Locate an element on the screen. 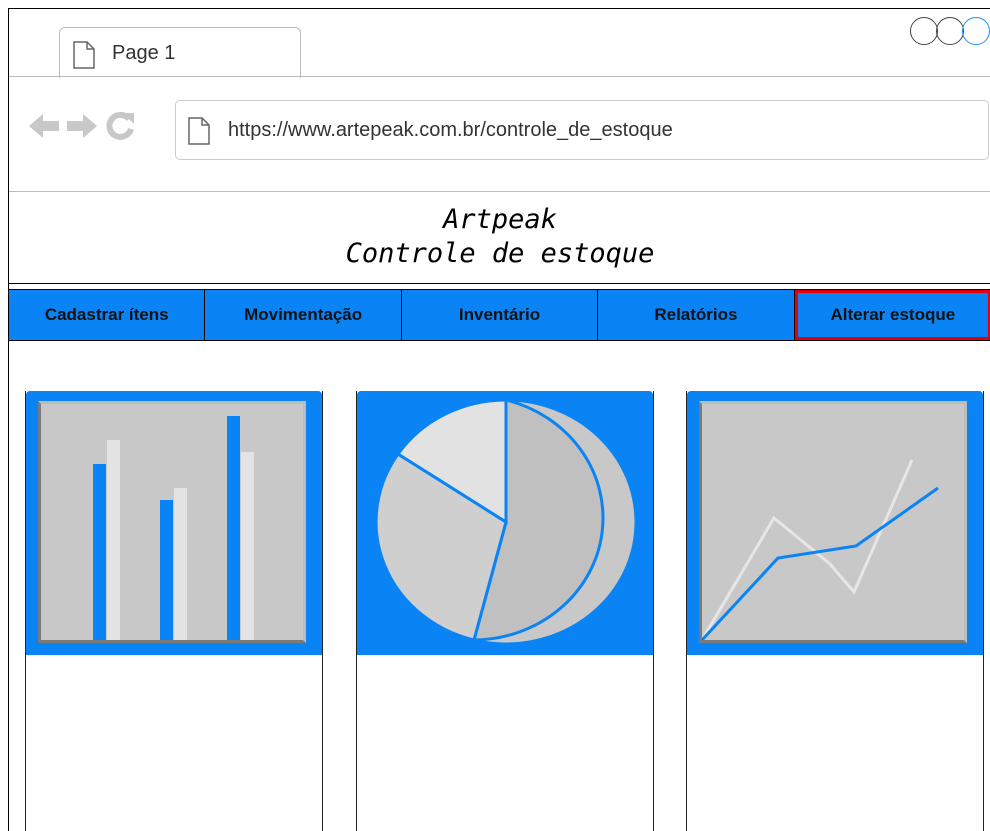 Image resolution: width=990 pixels, height=831 pixels. tab-label: Page 1 is located at coordinates (144, 53).